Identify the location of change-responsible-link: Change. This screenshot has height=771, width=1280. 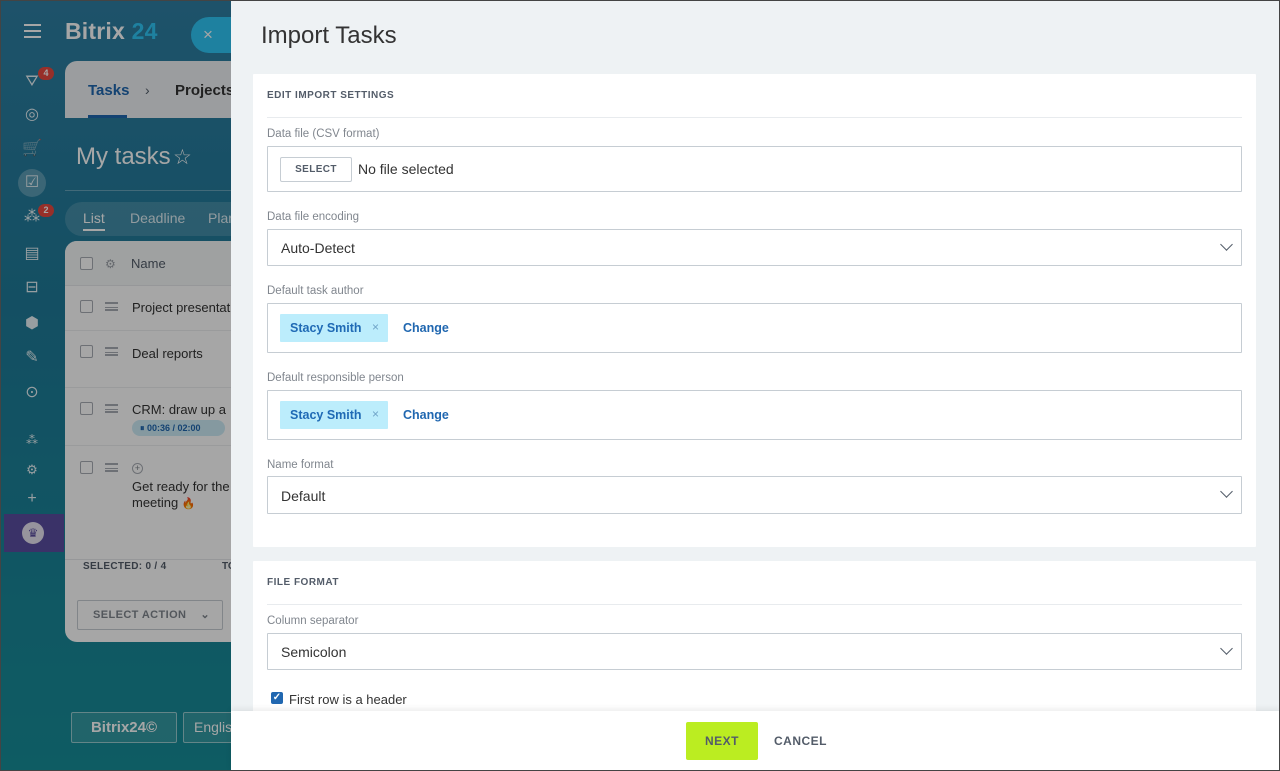
(426, 415).